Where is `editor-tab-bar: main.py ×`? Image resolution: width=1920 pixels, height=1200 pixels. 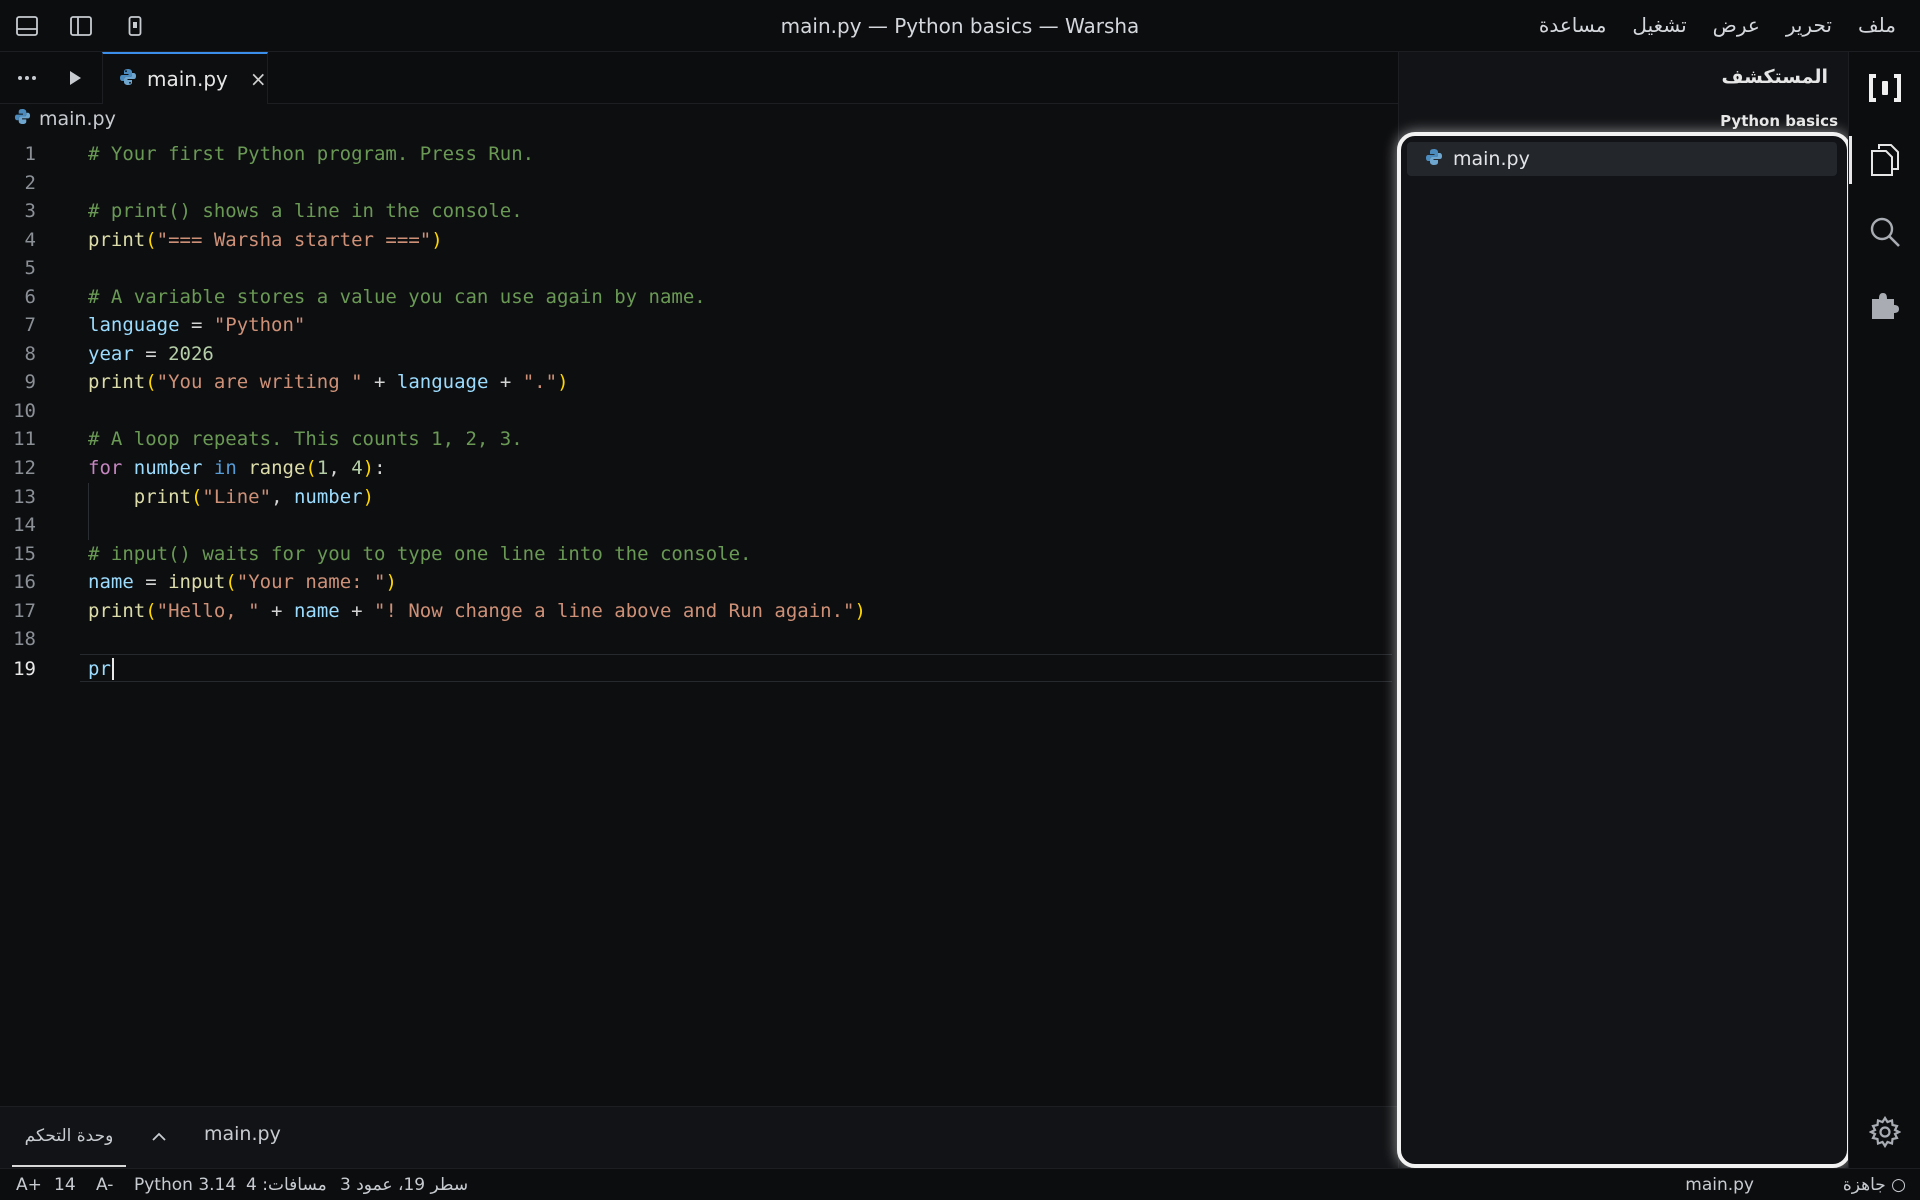 editor-tab-bar: main.py × is located at coordinates (699, 78).